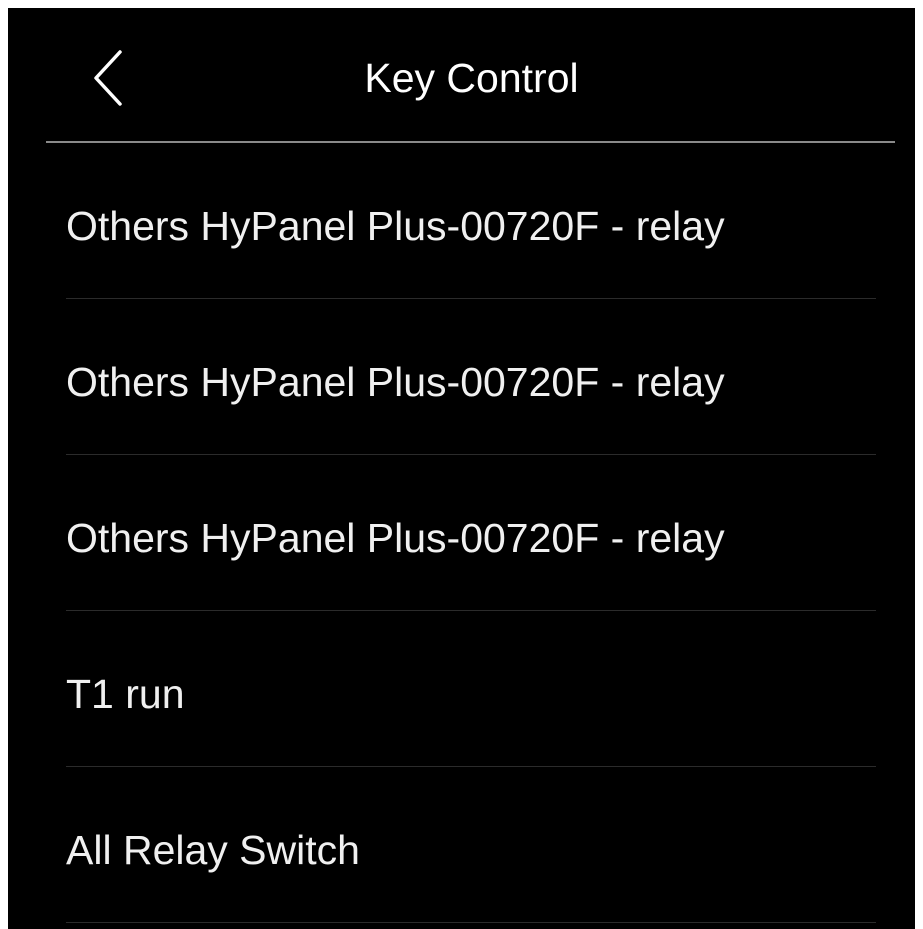 The height and width of the screenshot is (929, 923). I want to click on back-button, so click(109, 78).